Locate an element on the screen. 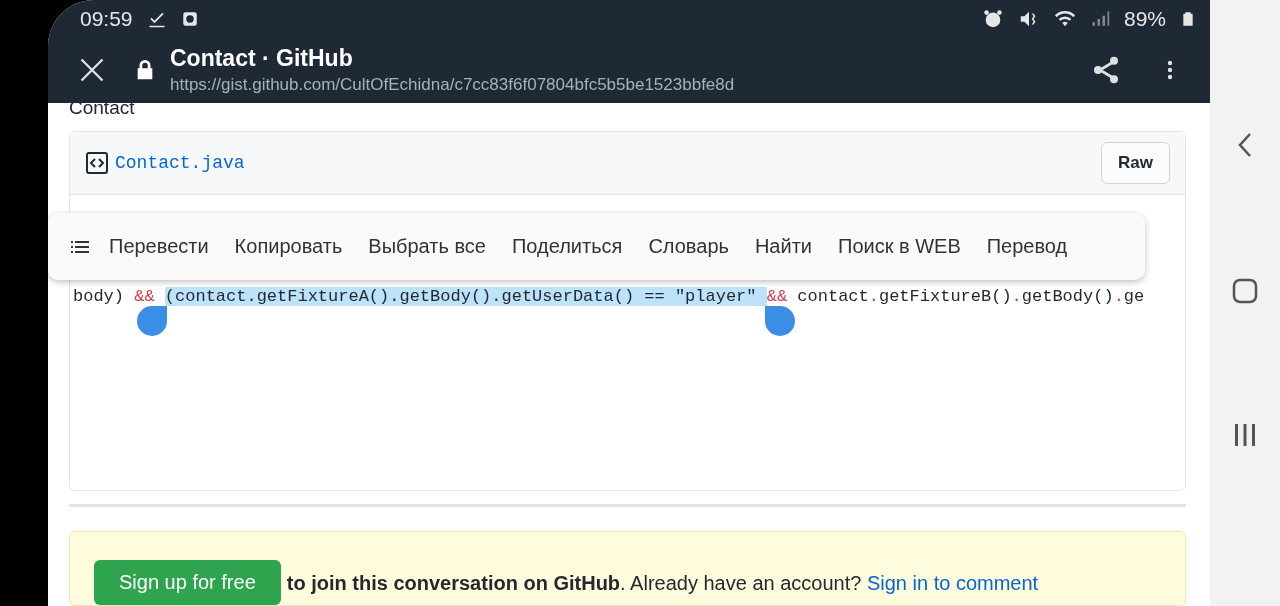 Image resolution: width=1280 pixels, height=606 pixels. alarm-icon is located at coordinates (992, 18).